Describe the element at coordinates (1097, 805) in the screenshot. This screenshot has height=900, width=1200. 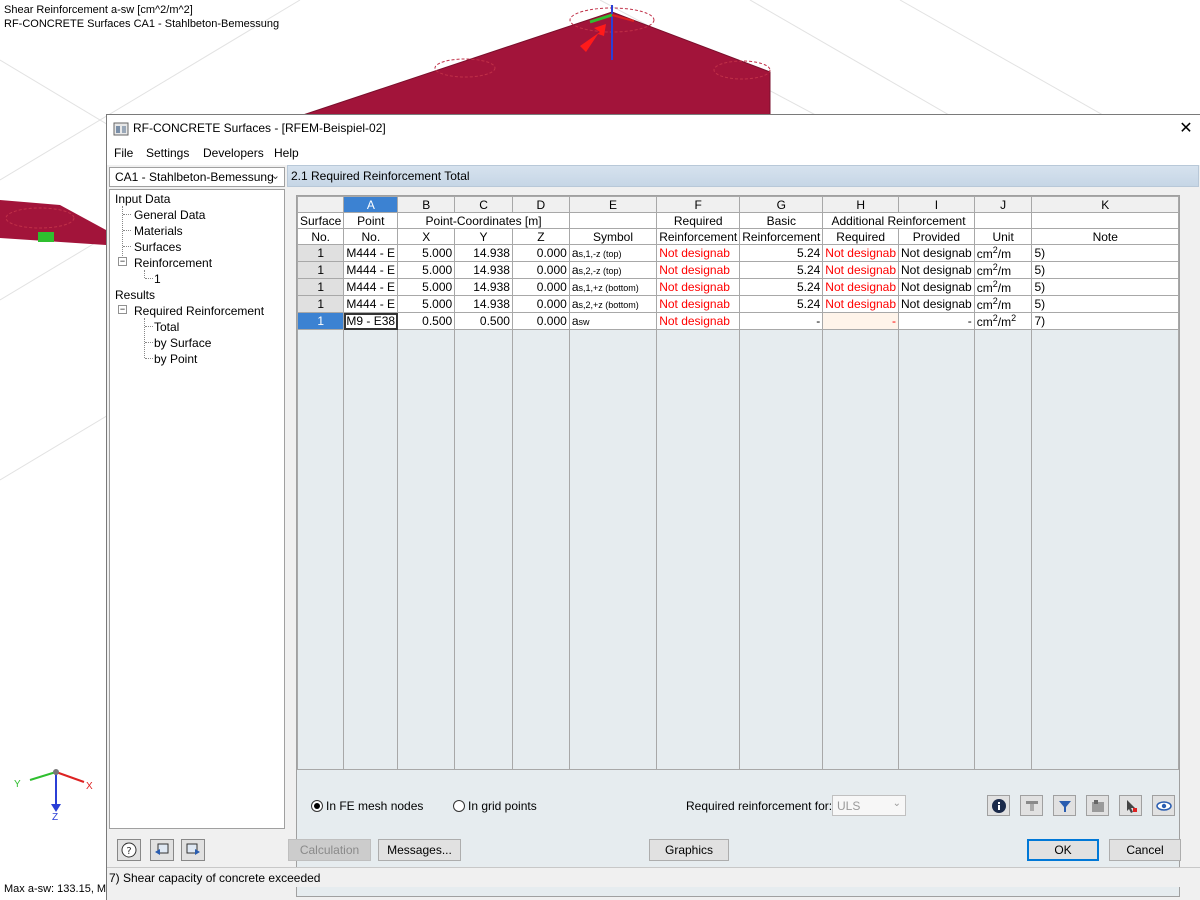
I see `export-button` at that location.